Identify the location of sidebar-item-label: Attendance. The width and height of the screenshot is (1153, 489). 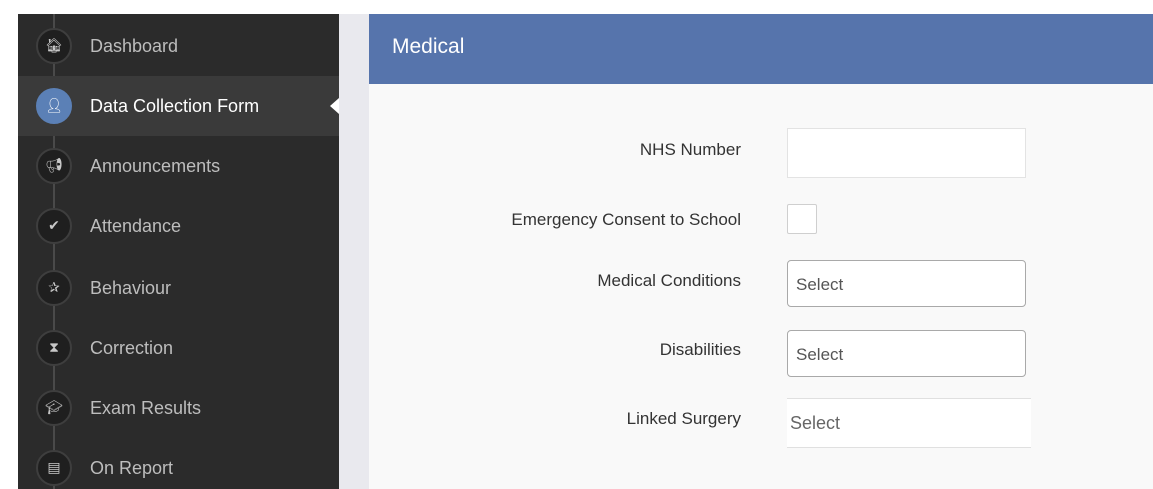
(136, 225).